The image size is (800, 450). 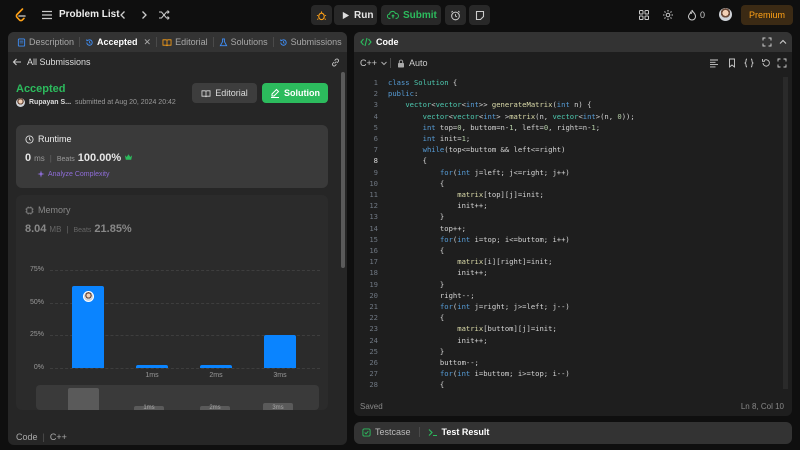 I want to click on run-button: Run, so click(x=355, y=15).